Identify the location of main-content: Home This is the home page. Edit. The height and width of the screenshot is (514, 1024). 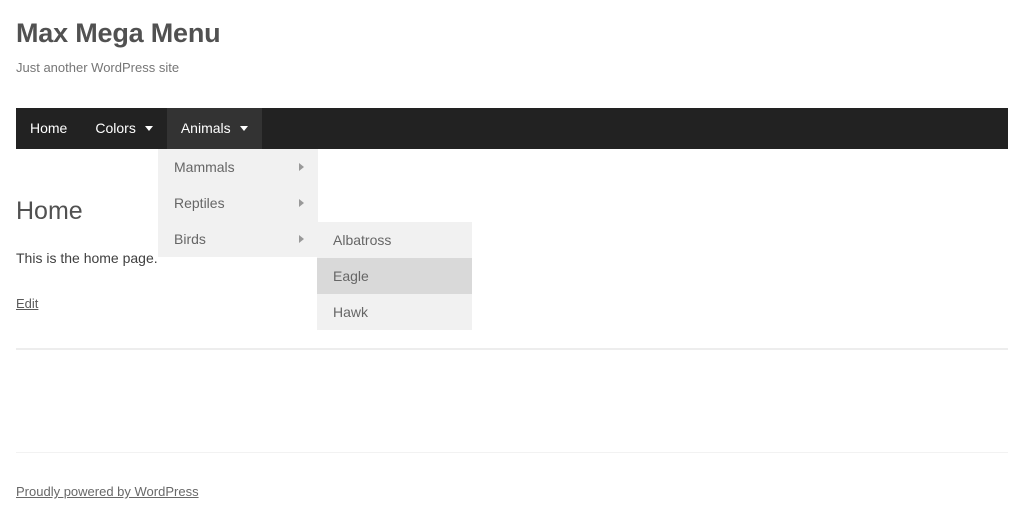
(316, 254).